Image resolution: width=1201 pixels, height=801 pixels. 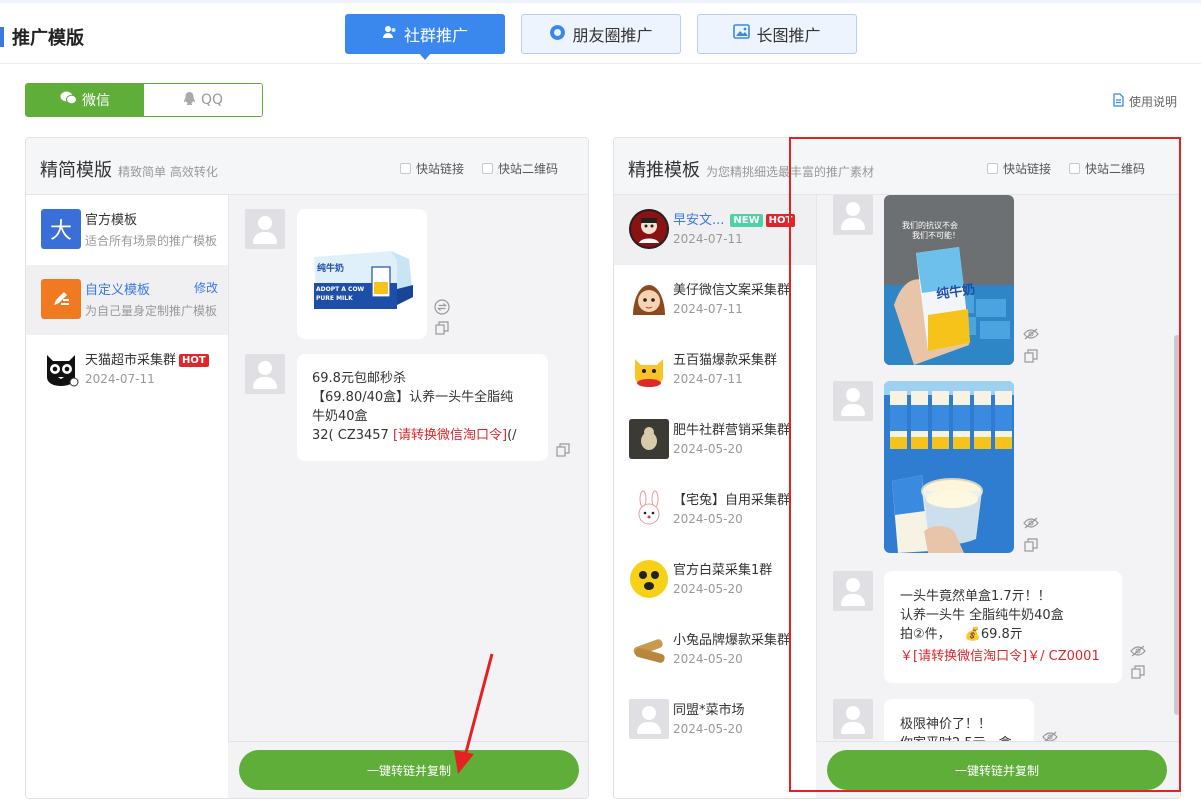 I want to click on page-title: 推广模版, so click(x=48, y=38).